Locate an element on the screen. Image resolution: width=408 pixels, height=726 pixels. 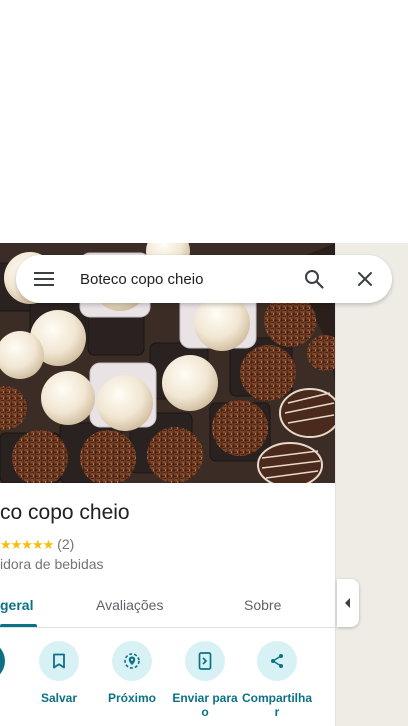
caret-left-icon is located at coordinates (347, 603).